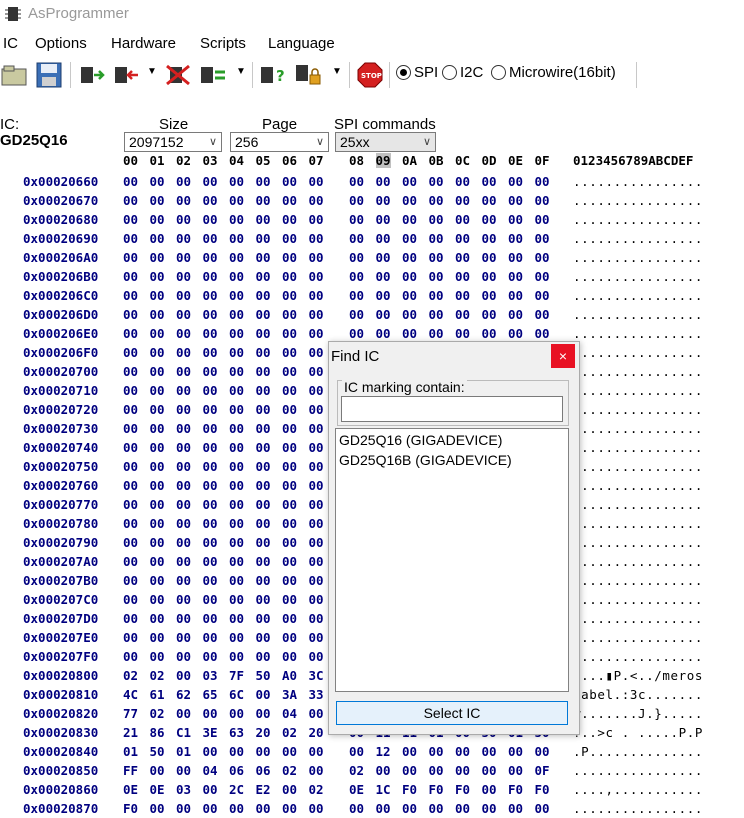  I want to click on hex-byte: 0F, so click(542, 770).